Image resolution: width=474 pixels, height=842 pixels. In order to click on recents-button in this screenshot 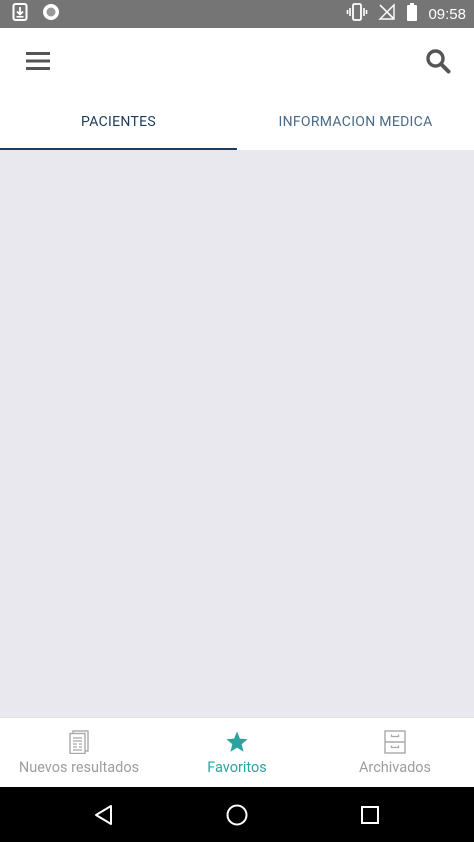, I will do `click(370, 815)`.